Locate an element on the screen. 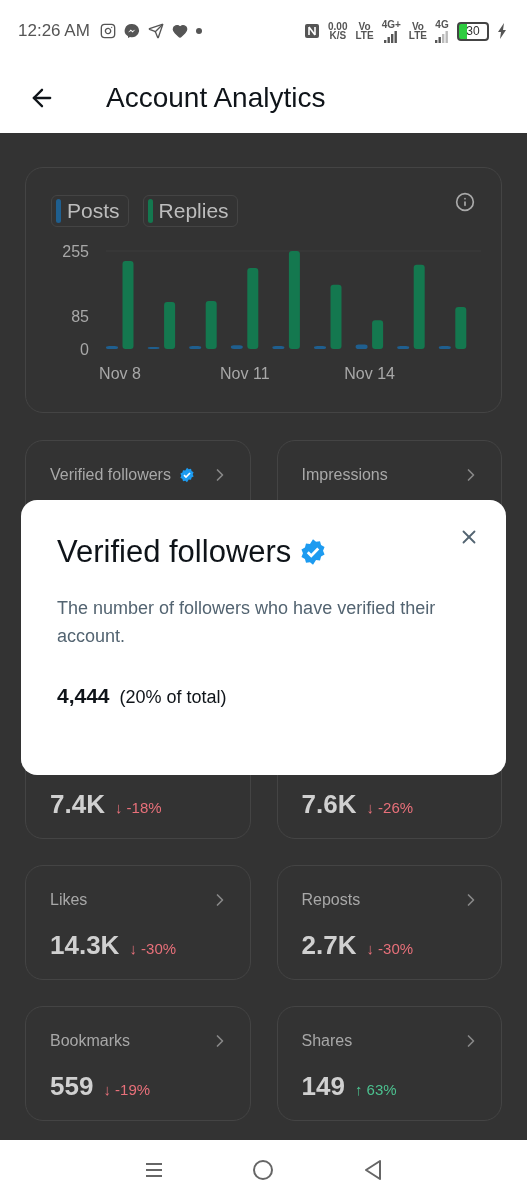 Image resolution: width=527 pixels, height=1200 pixels. metric-card: Bookmarks 559 ↓ -19% is located at coordinates (138, 1063).